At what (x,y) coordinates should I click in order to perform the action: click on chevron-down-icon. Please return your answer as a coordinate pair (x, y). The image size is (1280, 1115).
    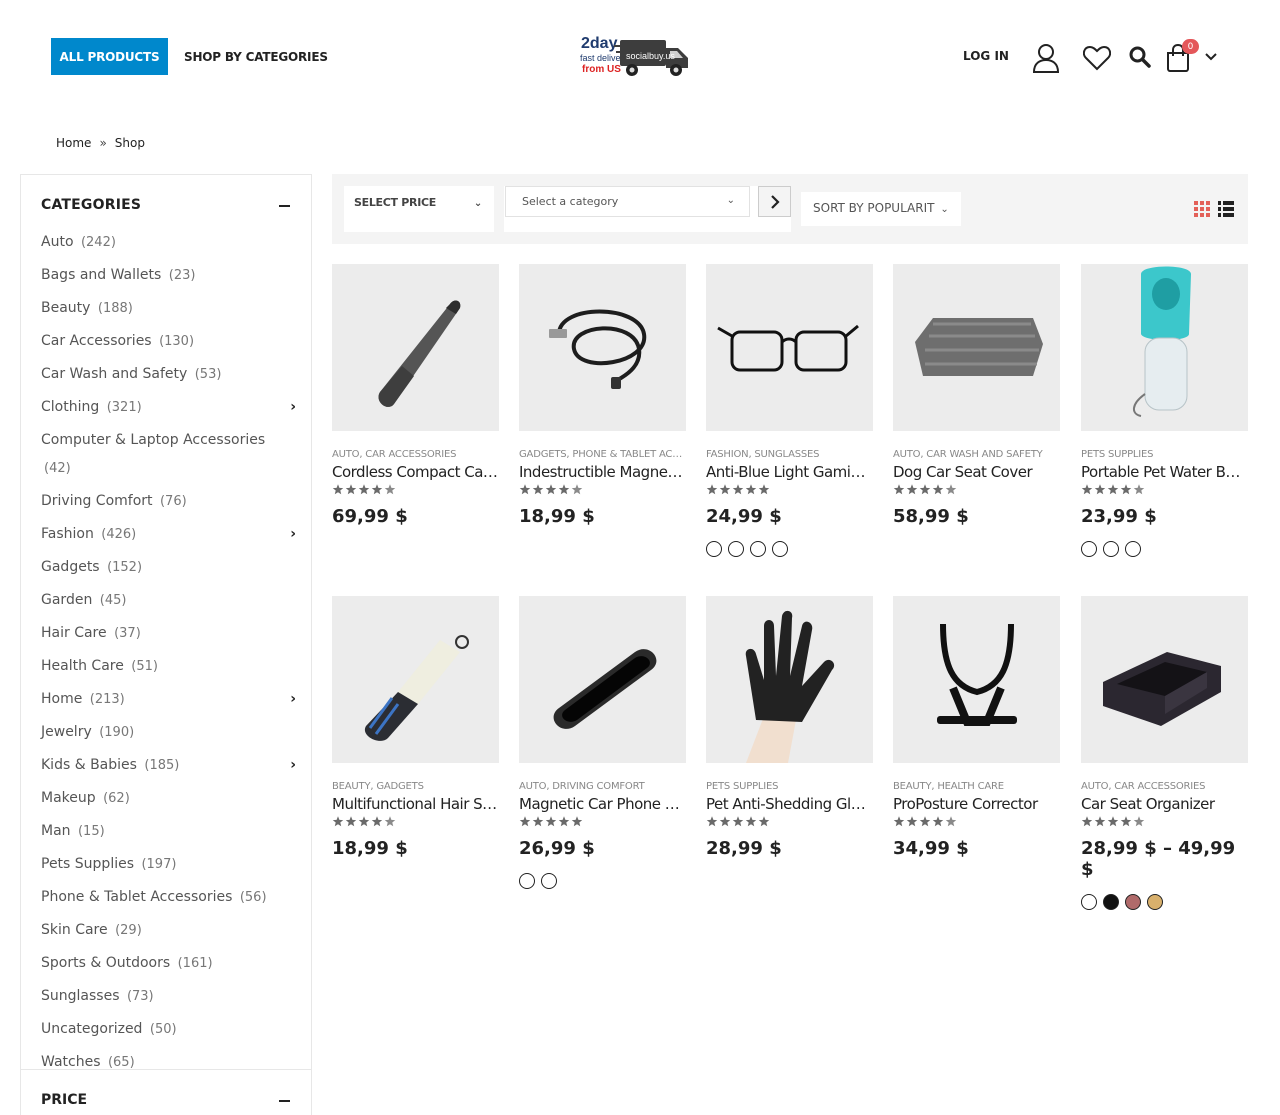
    Looking at the image, I should click on (1211, 57).